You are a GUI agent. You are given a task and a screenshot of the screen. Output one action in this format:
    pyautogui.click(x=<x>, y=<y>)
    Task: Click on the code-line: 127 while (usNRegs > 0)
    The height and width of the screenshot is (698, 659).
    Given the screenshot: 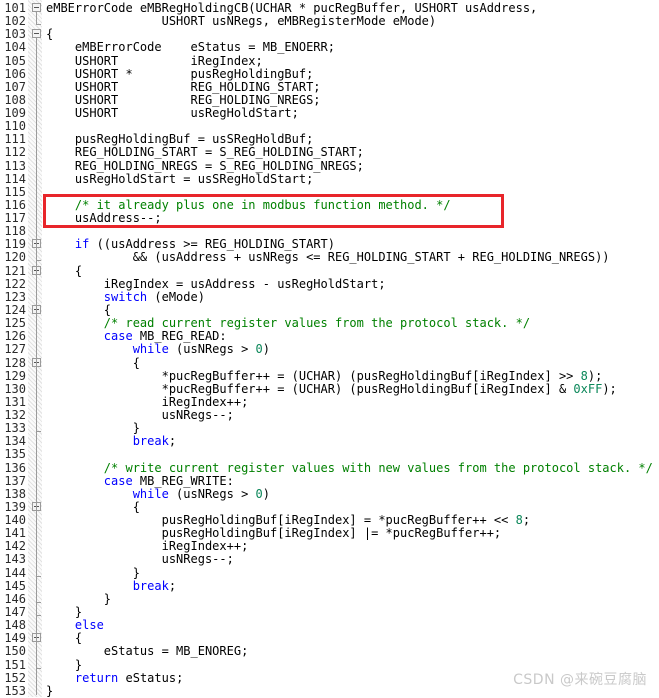 What is the action you would take?
    pyautogui.click(x=329, y=349)
    